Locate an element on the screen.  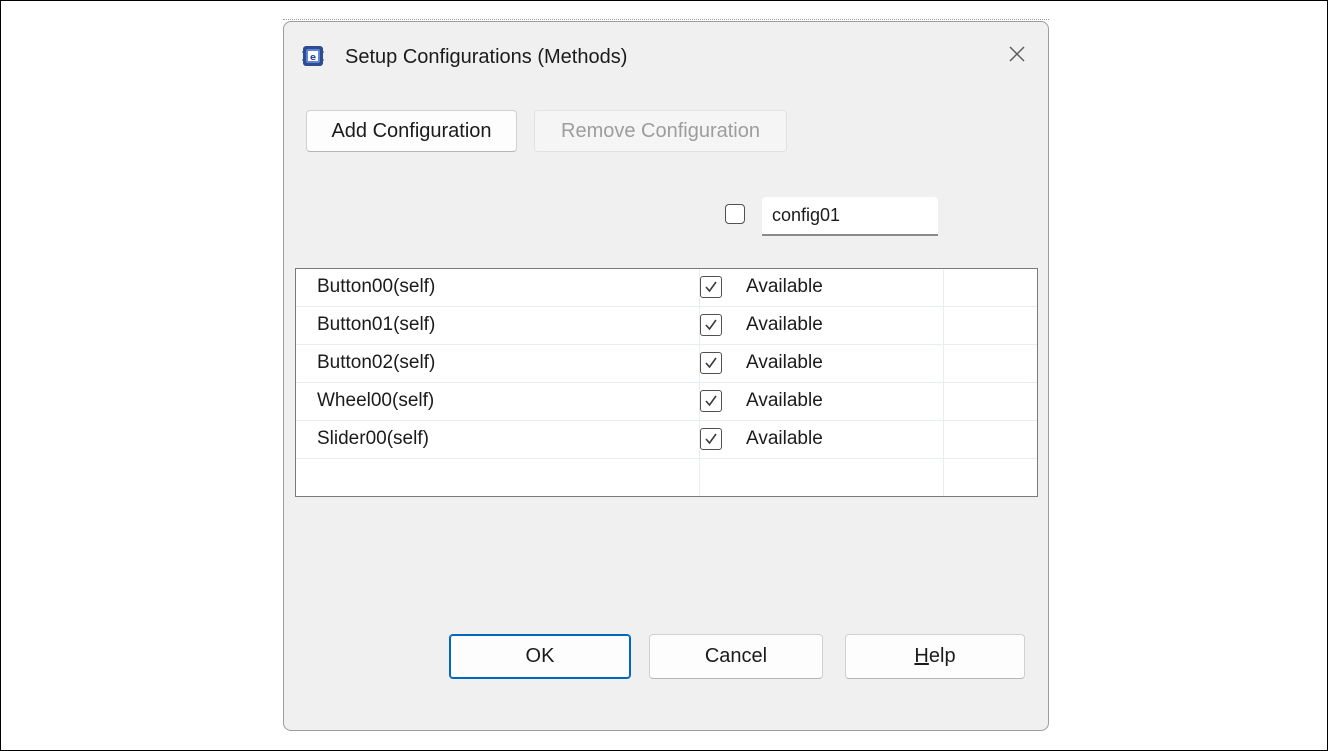
close-icon is located at coordinates (1017, 56).